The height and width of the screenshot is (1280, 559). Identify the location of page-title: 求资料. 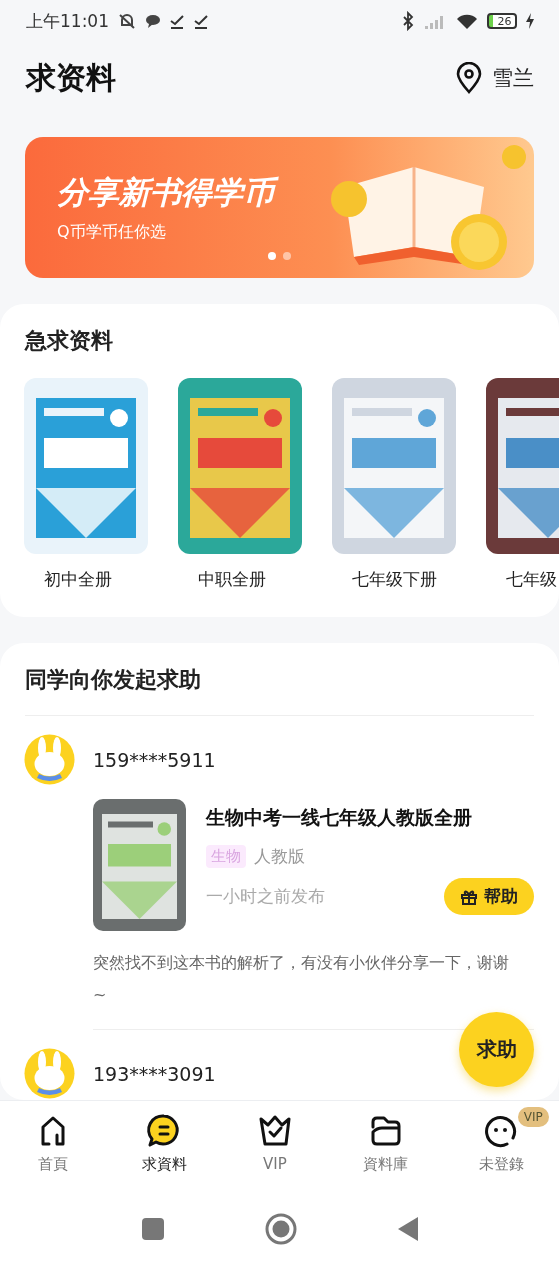
(71, 77).